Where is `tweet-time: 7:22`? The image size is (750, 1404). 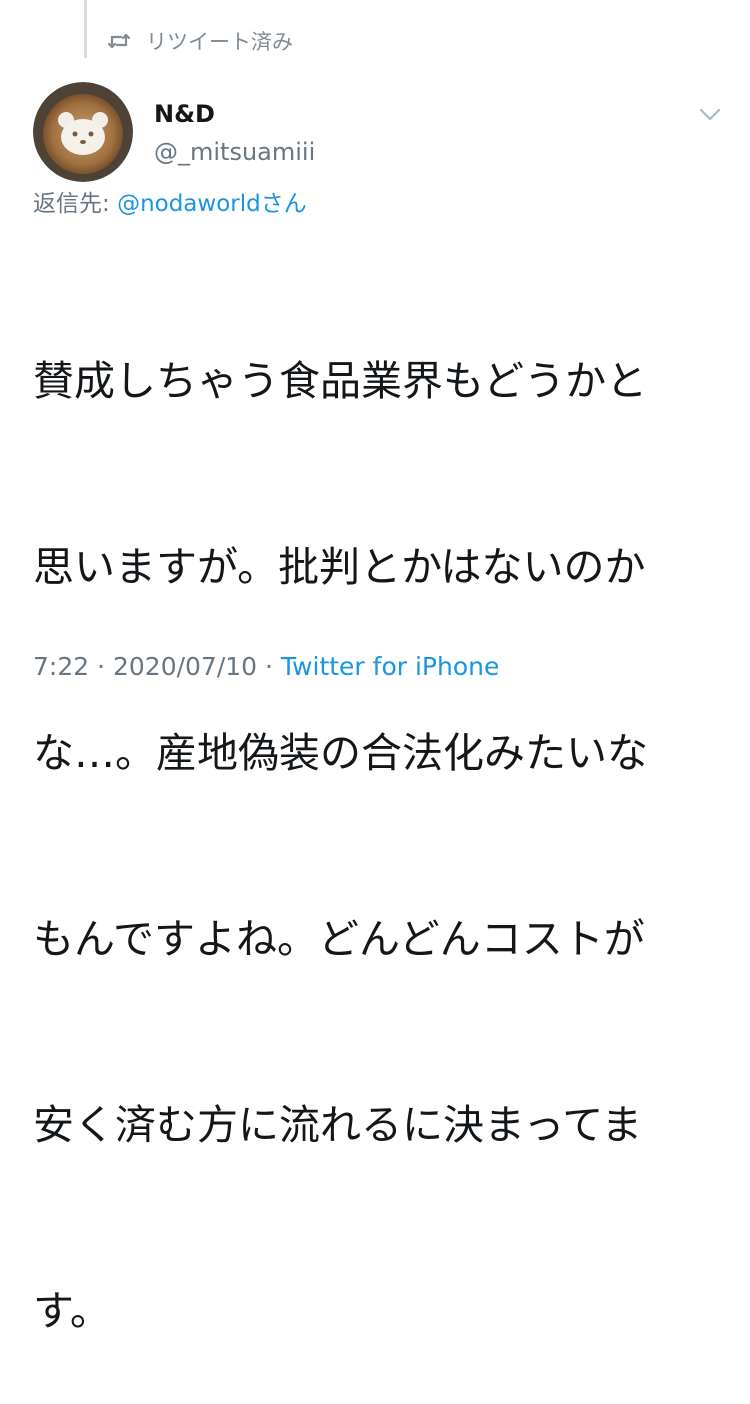 tweet-time: 7:22 is located at coordinates (61, 666).